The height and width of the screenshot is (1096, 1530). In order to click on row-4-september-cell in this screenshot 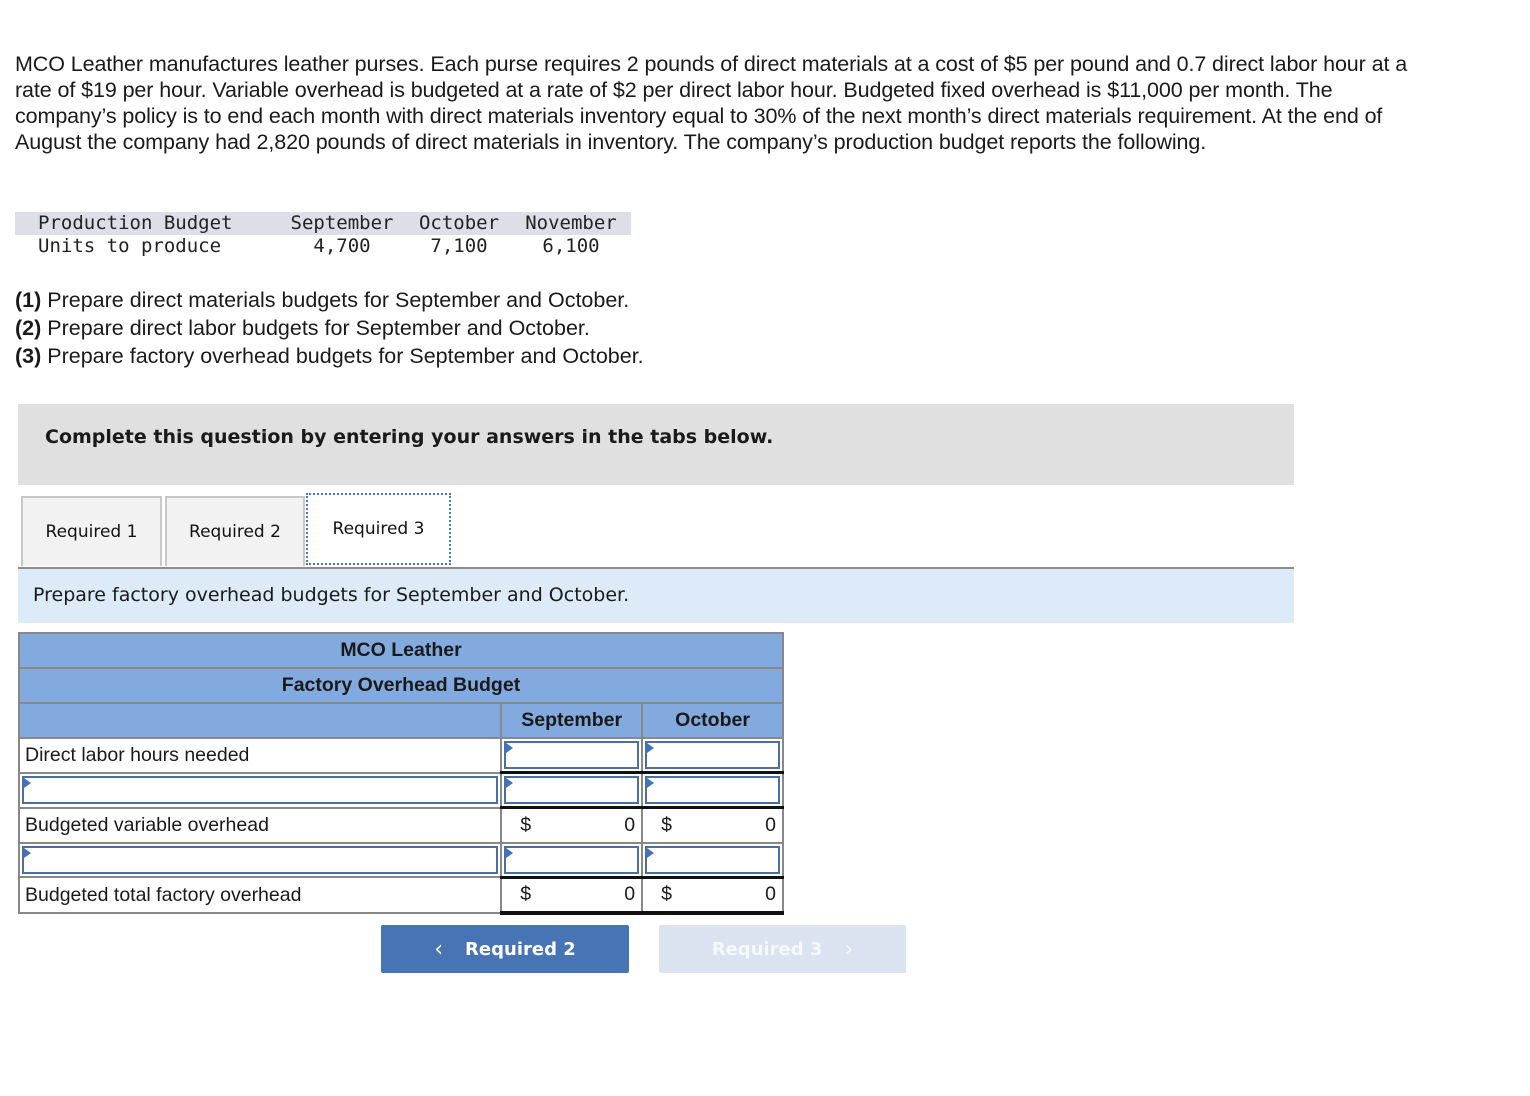, I will do `click(572, 859)`.